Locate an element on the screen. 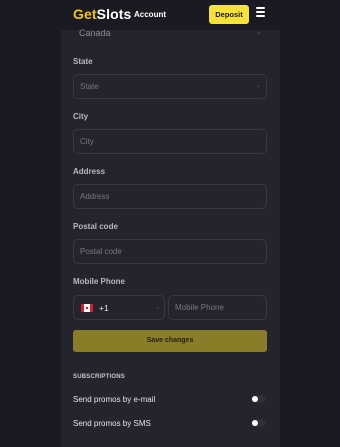 The height and width of the screenshot is (447, 340). city-input: City is located at coordinates (170, 141).